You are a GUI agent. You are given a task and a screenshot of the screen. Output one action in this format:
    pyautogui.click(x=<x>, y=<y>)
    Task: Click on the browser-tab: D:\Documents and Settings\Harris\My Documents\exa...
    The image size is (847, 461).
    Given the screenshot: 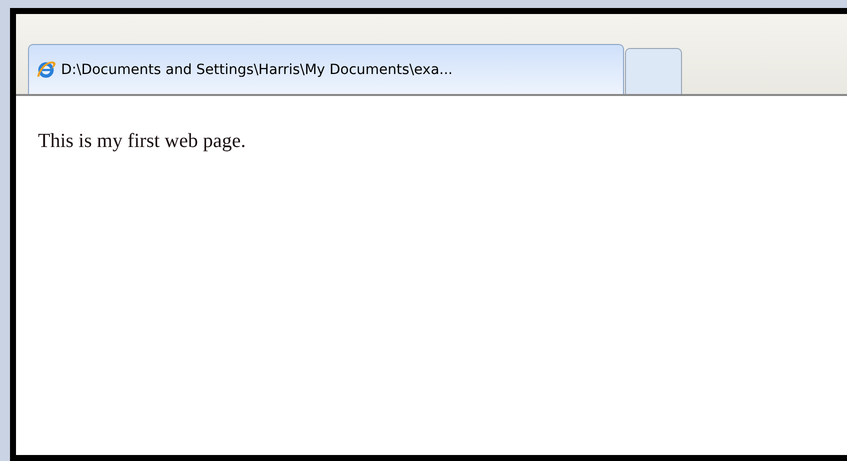 What is the action you would take?
    pyautogui.click(x=326, y=69)
    